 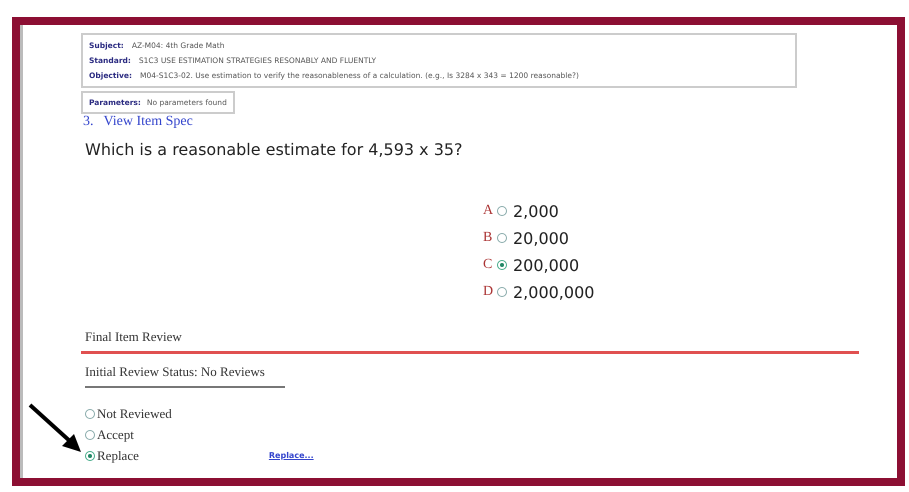 I want to click on choice-text: 200,000, so click(x=546, y=265).